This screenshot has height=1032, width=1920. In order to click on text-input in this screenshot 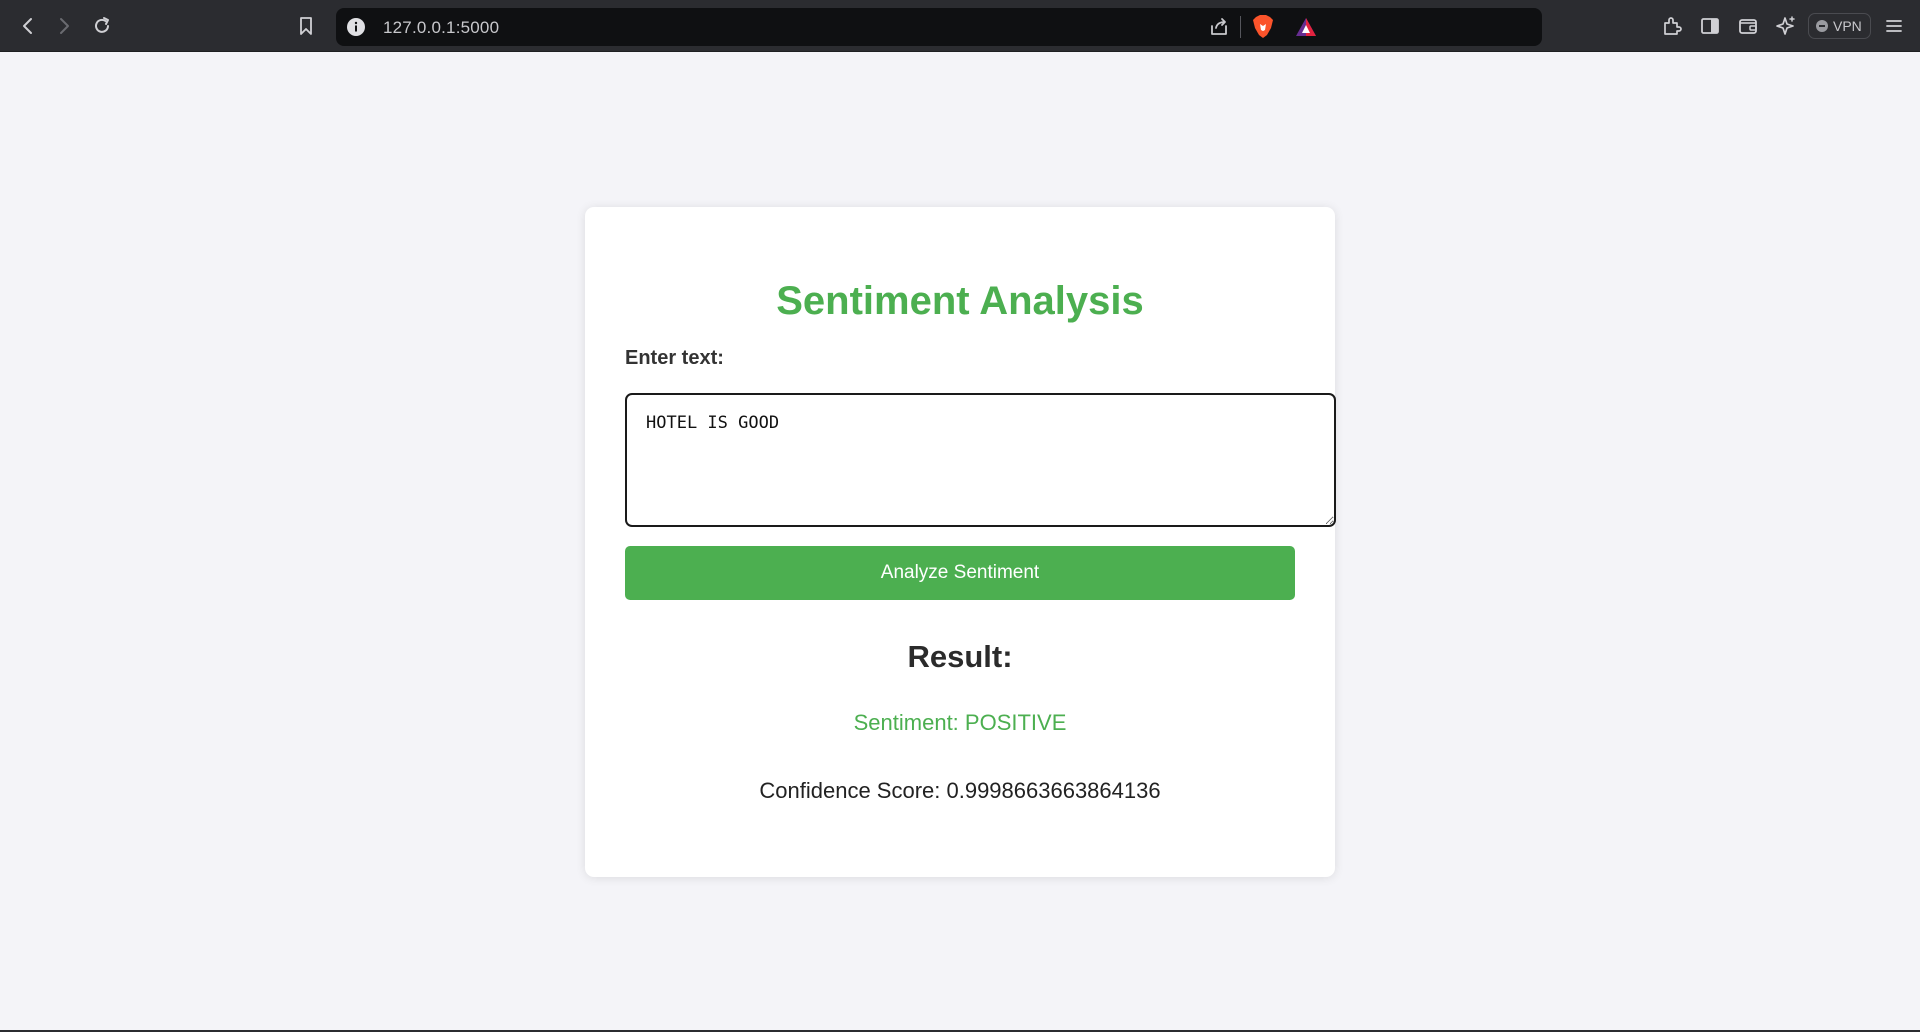, I will do `click(980, 460)`.